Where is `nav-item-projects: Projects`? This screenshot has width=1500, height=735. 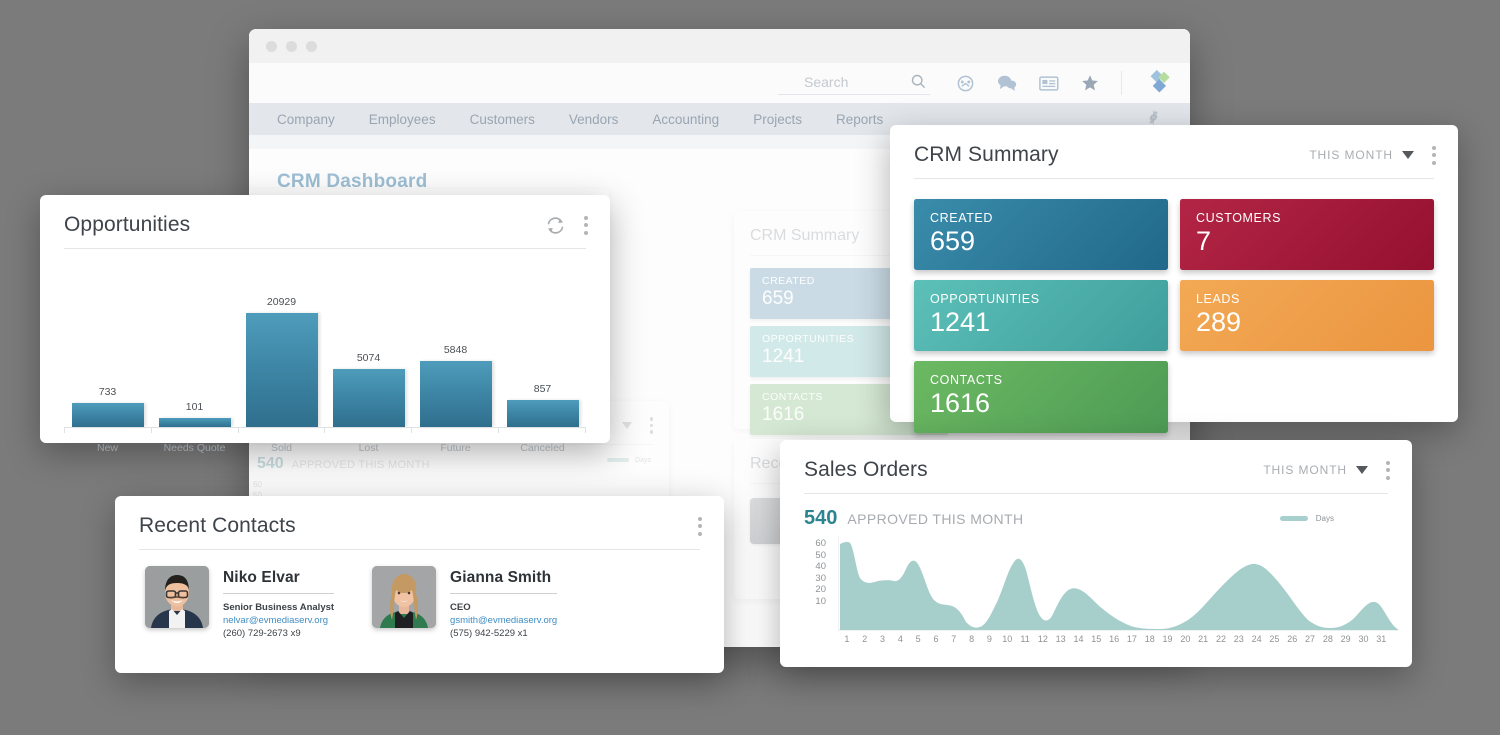 nav-item-projects: Projects is located at coordinates (777, 119).